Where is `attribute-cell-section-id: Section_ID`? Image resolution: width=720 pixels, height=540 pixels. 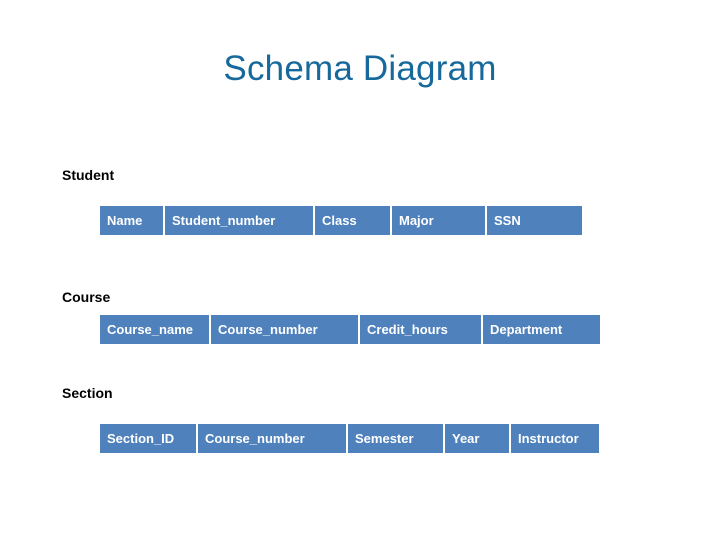
attribute-cell-section-id: Section_ID is located at coordinates (148, 438).